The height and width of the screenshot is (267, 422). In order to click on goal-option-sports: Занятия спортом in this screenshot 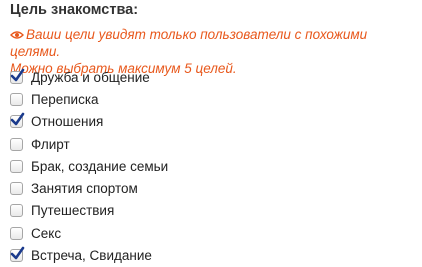, I will do `click(89, 188)`.